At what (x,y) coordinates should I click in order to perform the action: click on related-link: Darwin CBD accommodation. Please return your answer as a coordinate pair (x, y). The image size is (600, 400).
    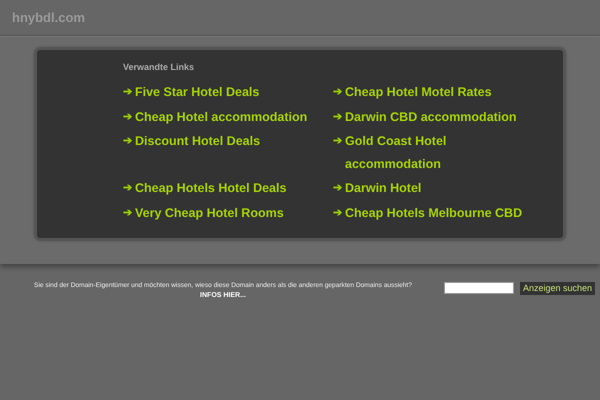
    Looking at the image, I should click on (440, 117).